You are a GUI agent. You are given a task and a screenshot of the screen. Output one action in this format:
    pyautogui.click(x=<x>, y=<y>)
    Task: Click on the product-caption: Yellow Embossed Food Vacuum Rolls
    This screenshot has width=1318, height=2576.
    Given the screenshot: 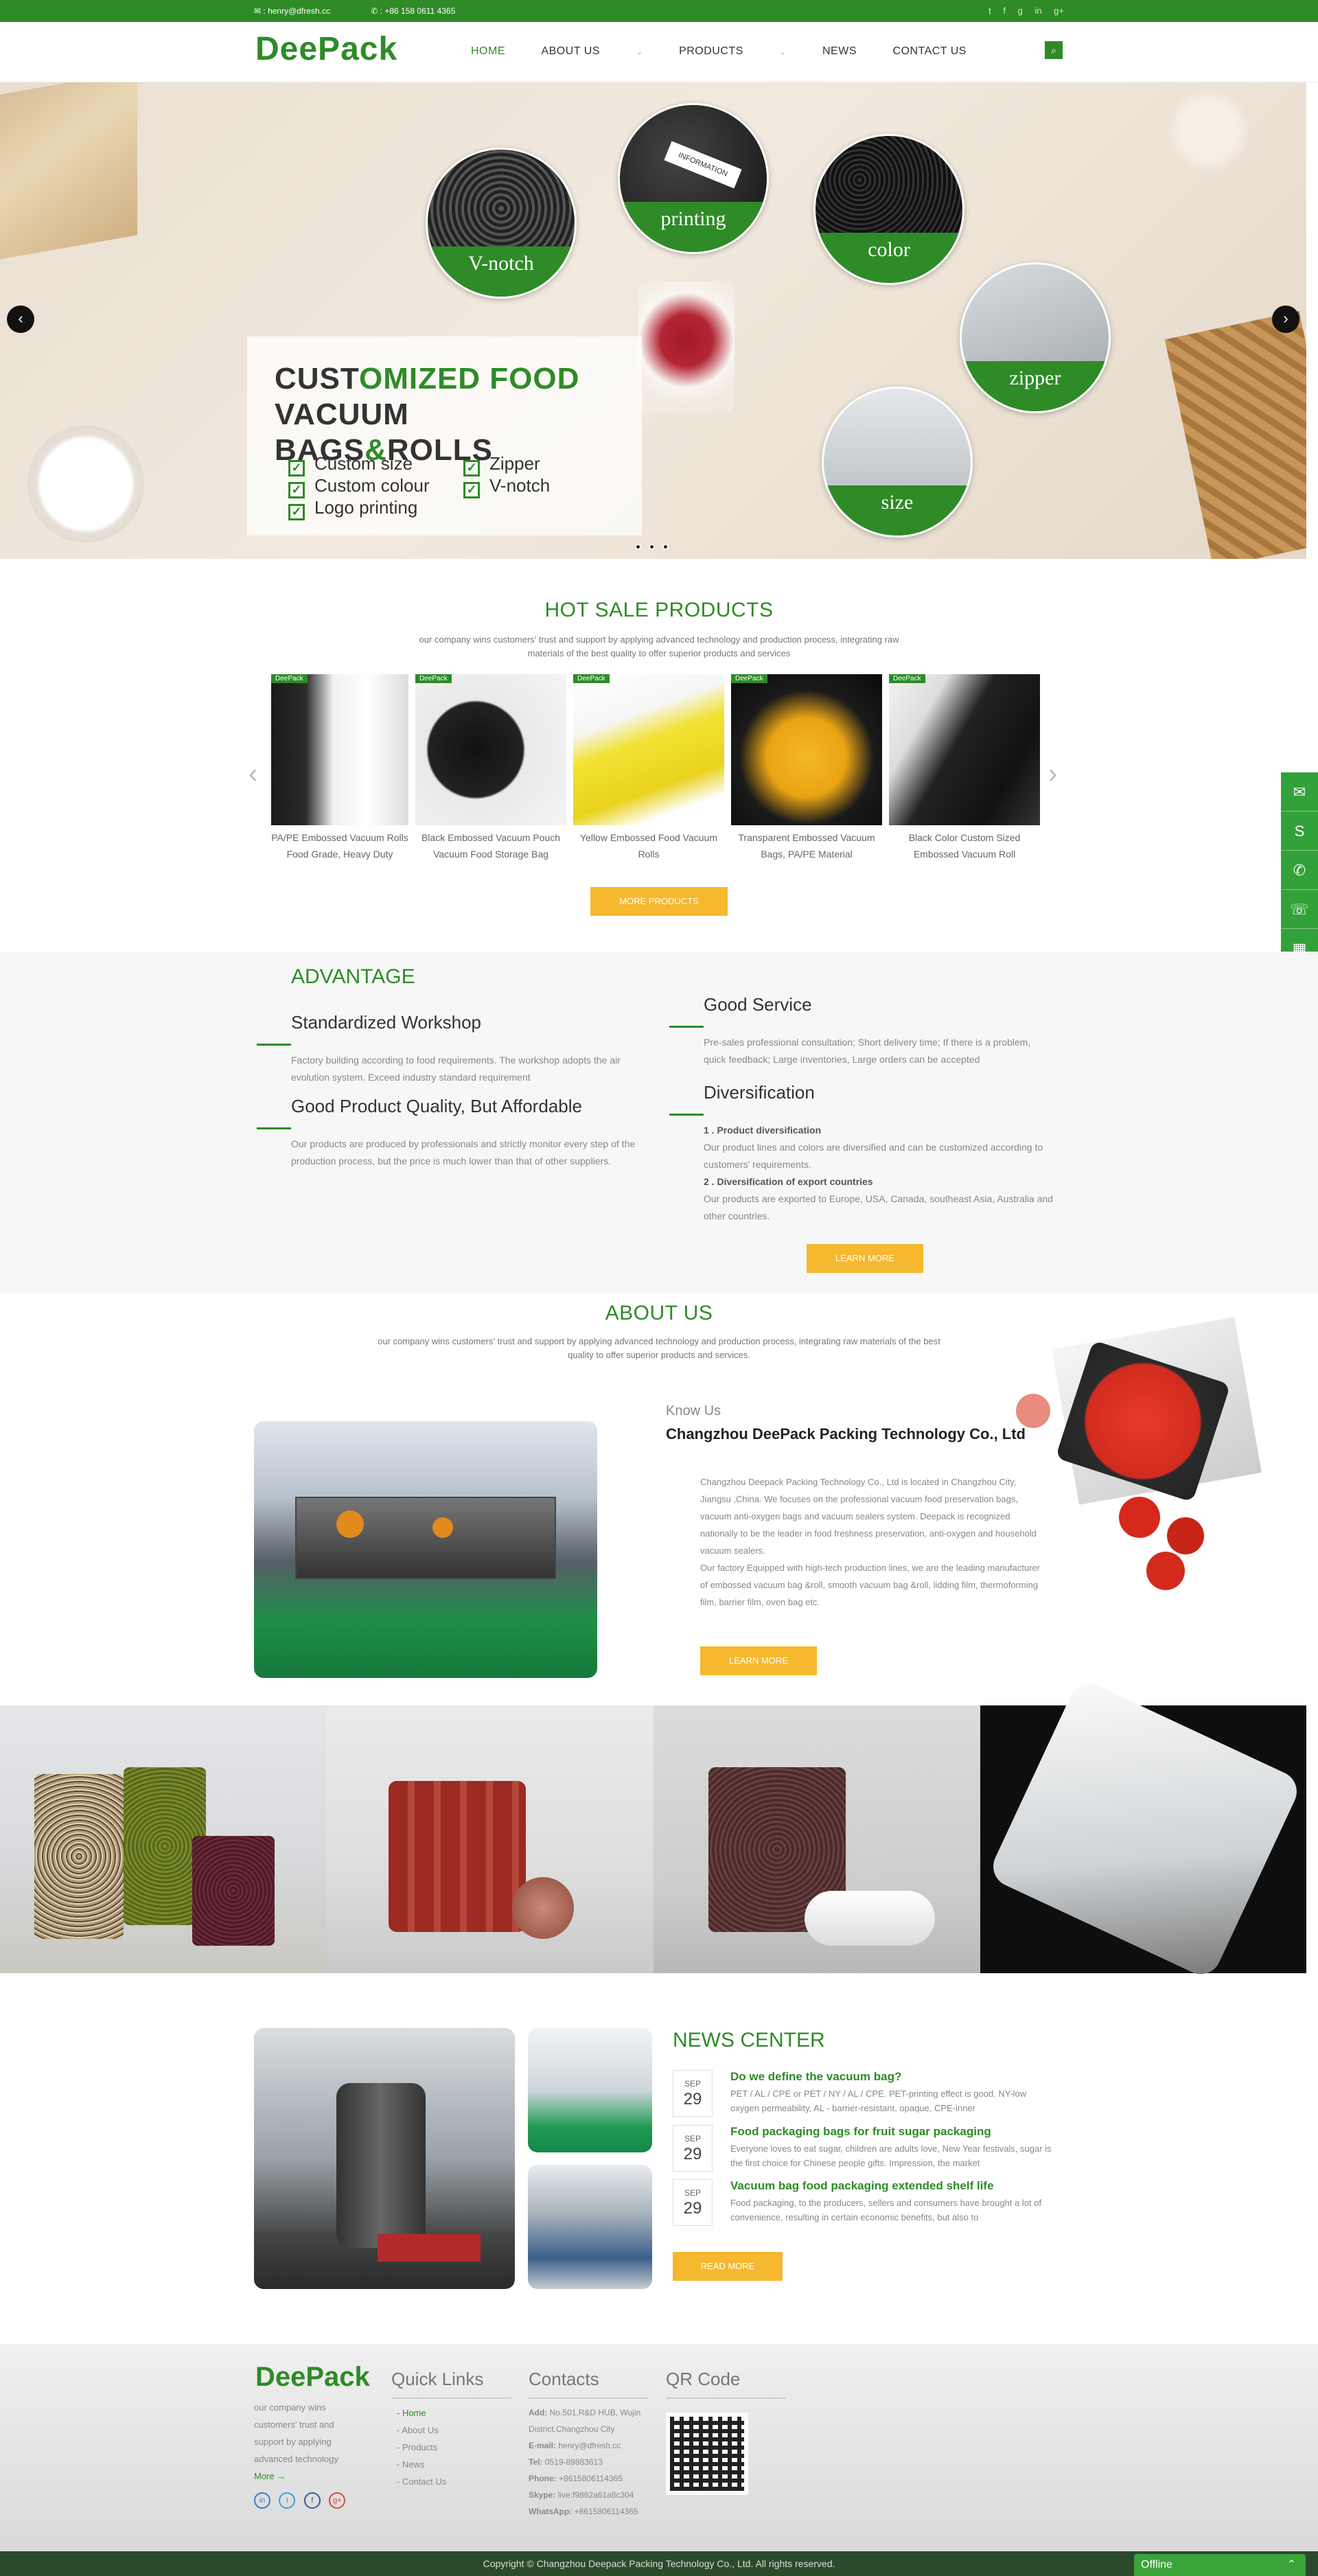 What is the action you would take?
    pyautogui.click(x=648, y=846)
    